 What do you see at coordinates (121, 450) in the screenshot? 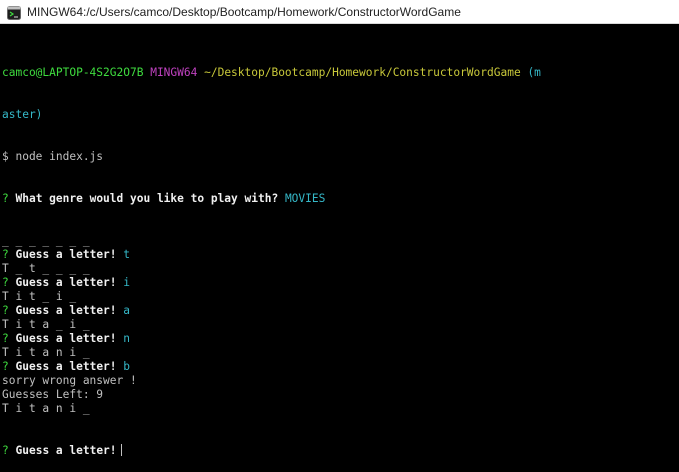
I see `text-cursor` at bounding box center [121, 450].